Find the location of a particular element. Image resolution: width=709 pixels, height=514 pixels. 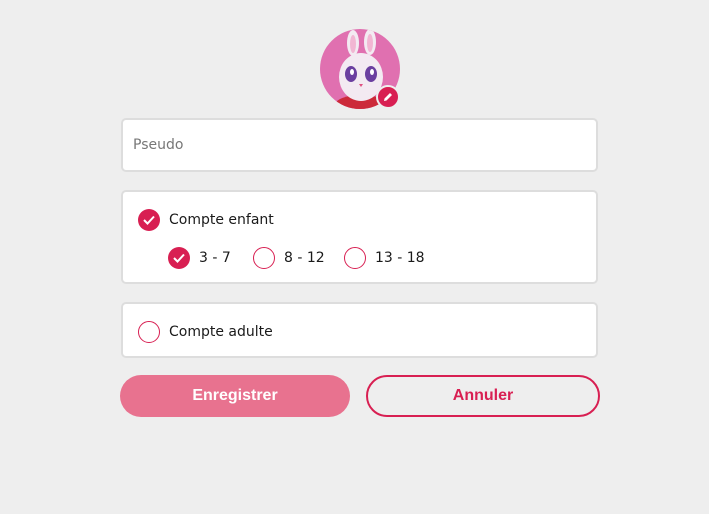

pseudo-field-card is located at coordinates (359, 145).